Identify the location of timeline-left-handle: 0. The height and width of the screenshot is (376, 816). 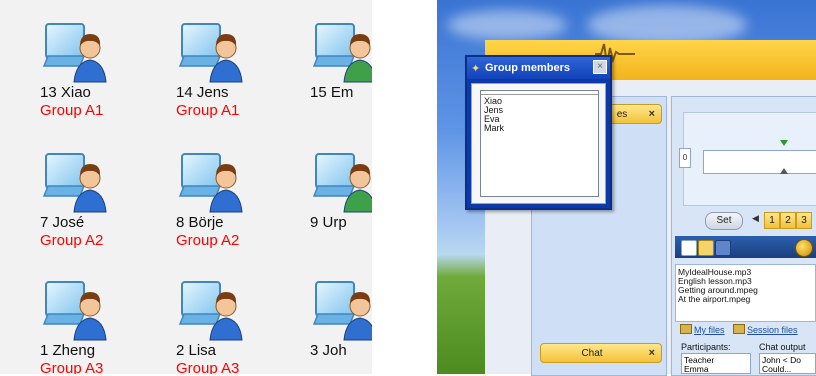
(685, 158).